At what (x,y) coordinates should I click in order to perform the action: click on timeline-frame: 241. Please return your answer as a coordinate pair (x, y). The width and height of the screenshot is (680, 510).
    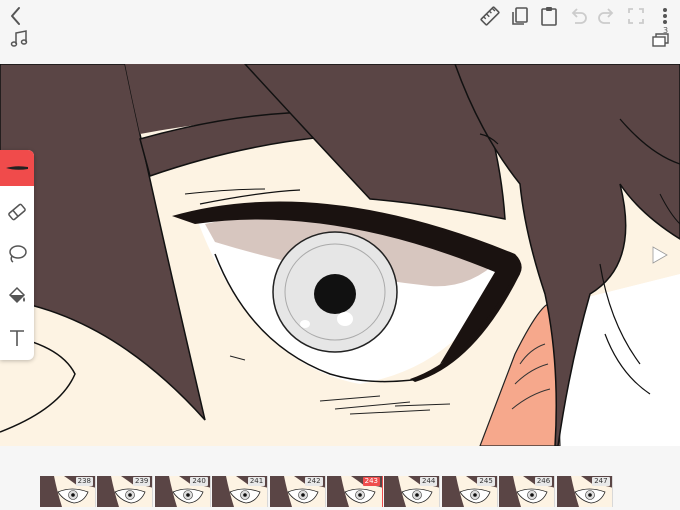
    Looking at the image, I should click on (240, 491).